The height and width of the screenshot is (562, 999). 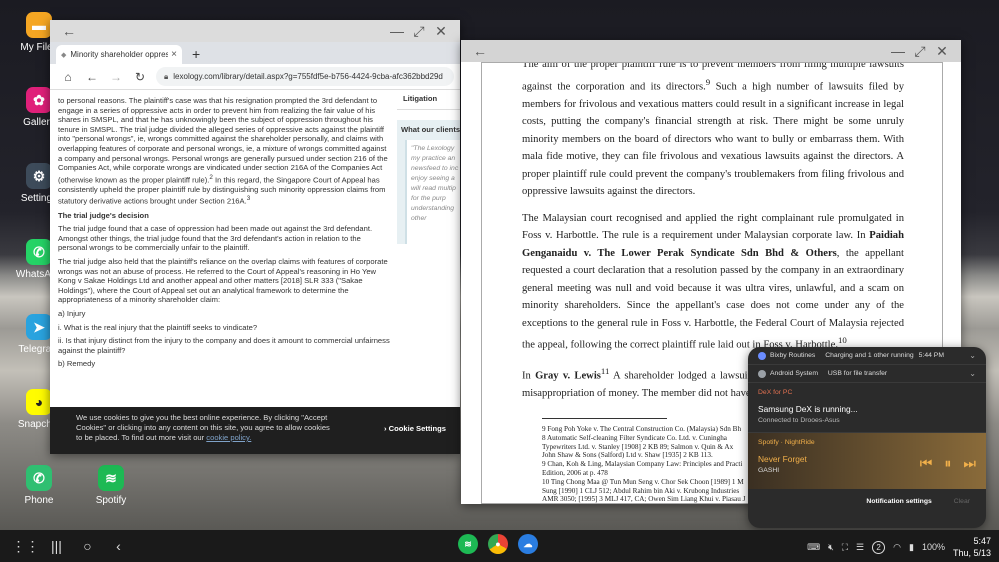 I want to click on clock-date: Thu, 5/13, so click(x=971, y=553).